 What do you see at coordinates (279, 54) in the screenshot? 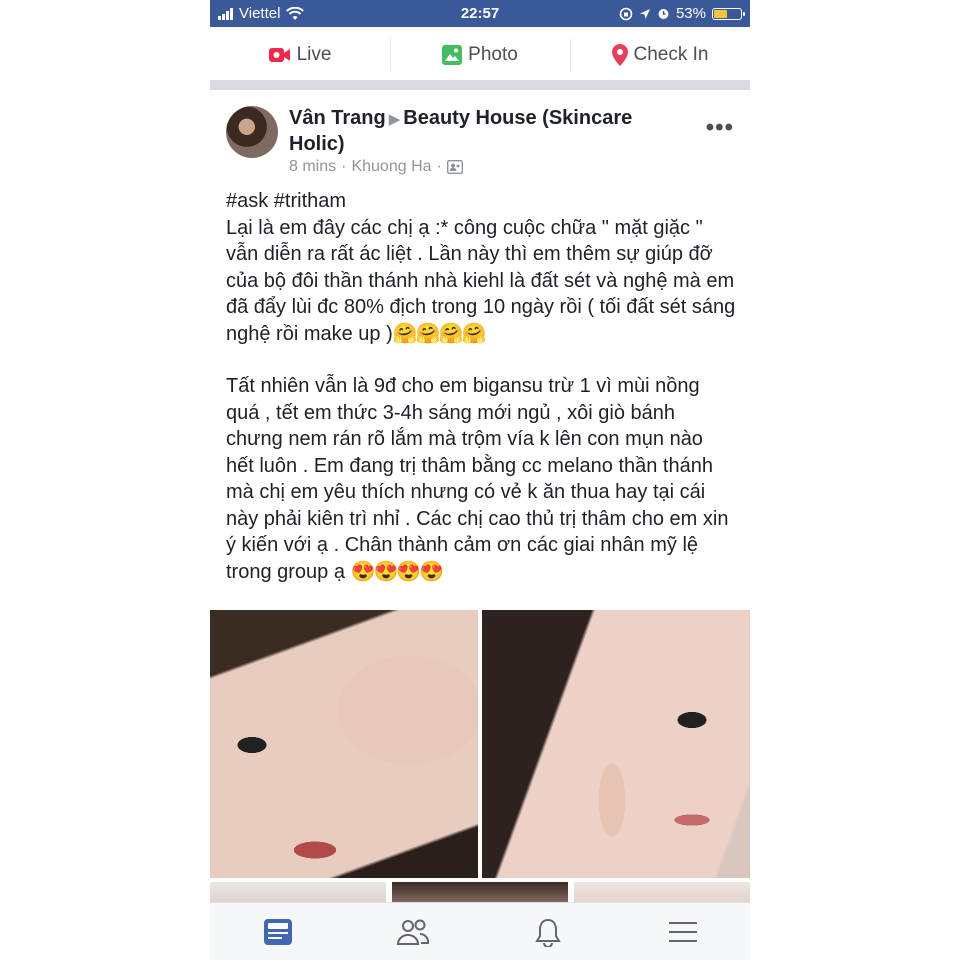
I see `video-camera-icon` at bounding box center [279, 54].